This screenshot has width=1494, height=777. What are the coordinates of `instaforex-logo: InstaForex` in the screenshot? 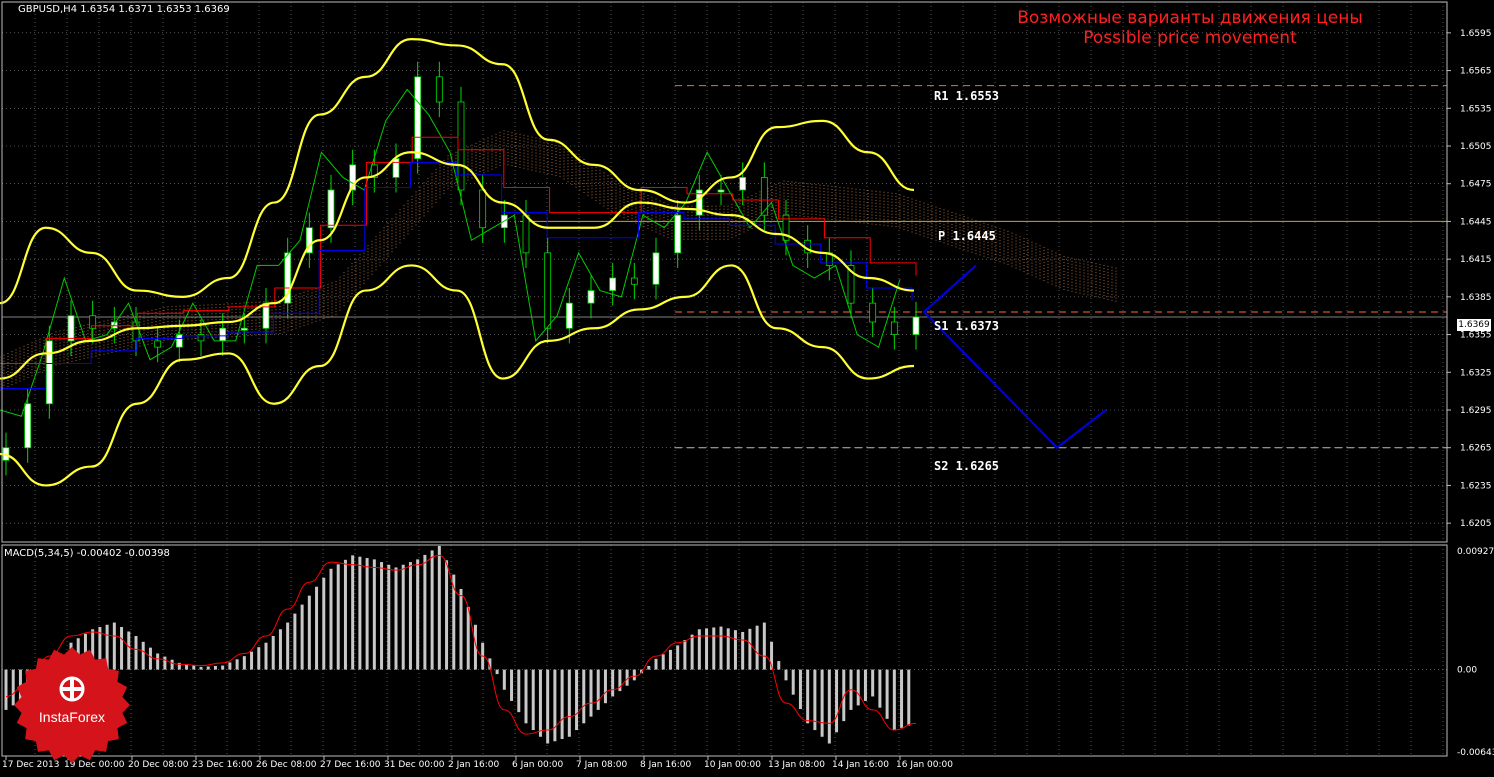 It's located at (72, 705).